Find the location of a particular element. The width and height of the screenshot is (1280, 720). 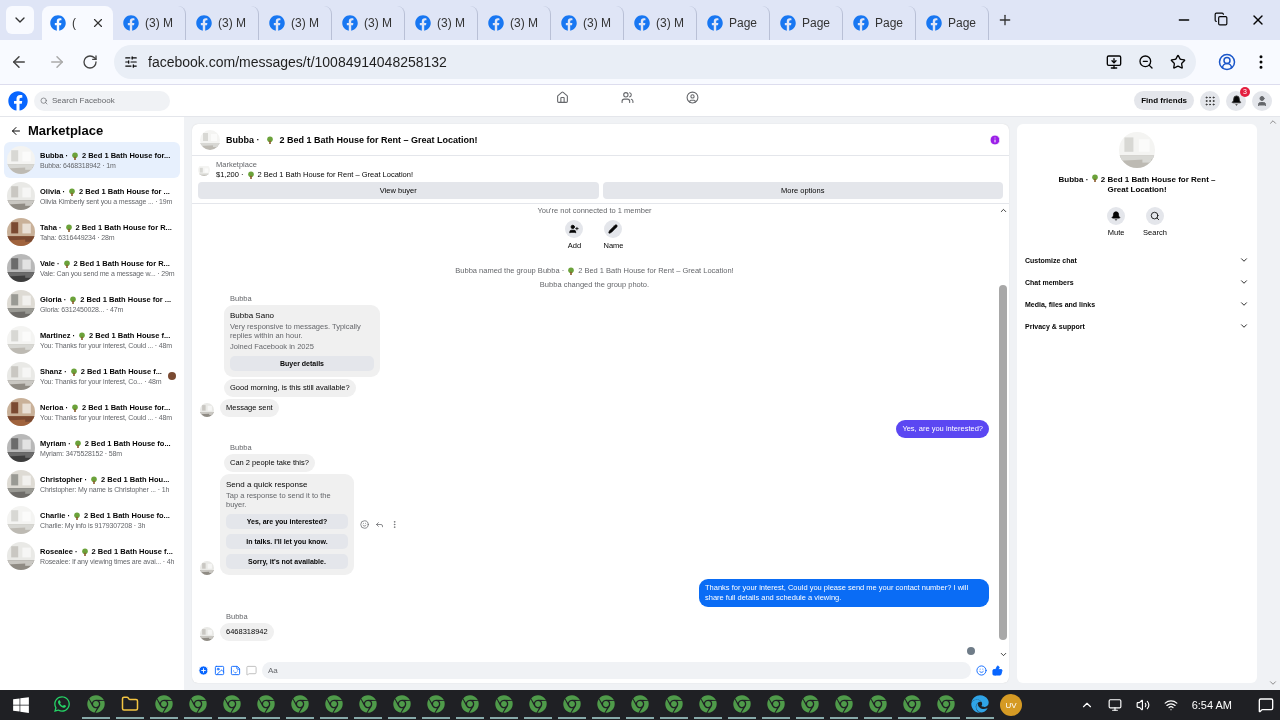

pencil-icon is located at coordinates (613, 229).